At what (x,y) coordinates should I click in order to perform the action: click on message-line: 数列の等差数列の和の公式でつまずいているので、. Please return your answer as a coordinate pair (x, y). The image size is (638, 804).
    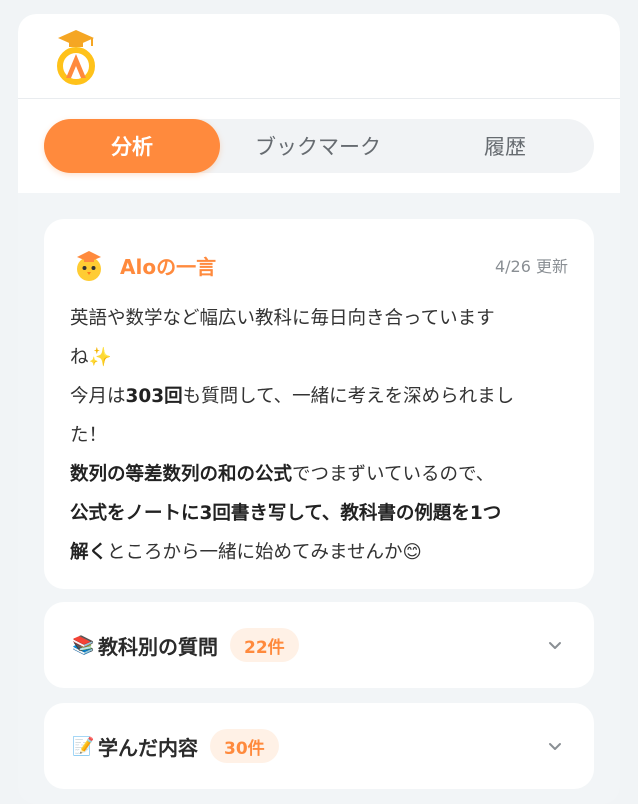
    Looking at the image, I should click on (282, 474).